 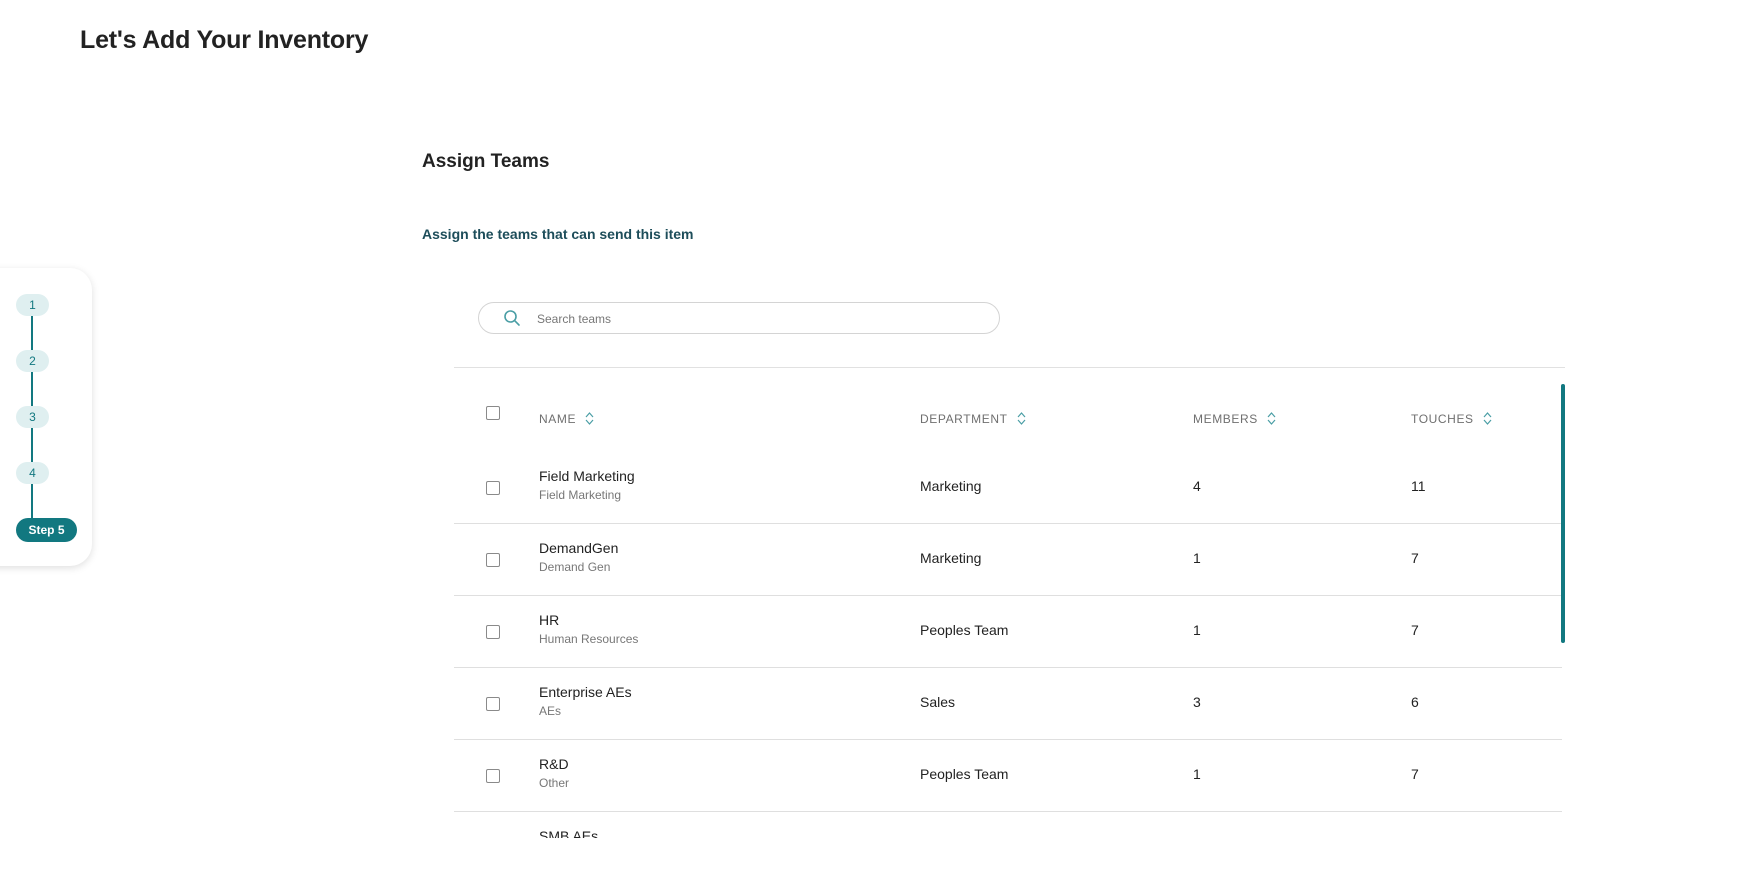 What do you see at coordinates (1225, 418) in the screenshot?
I see `column-members-label: MEMBERS` at bounding box center [1225, 418].